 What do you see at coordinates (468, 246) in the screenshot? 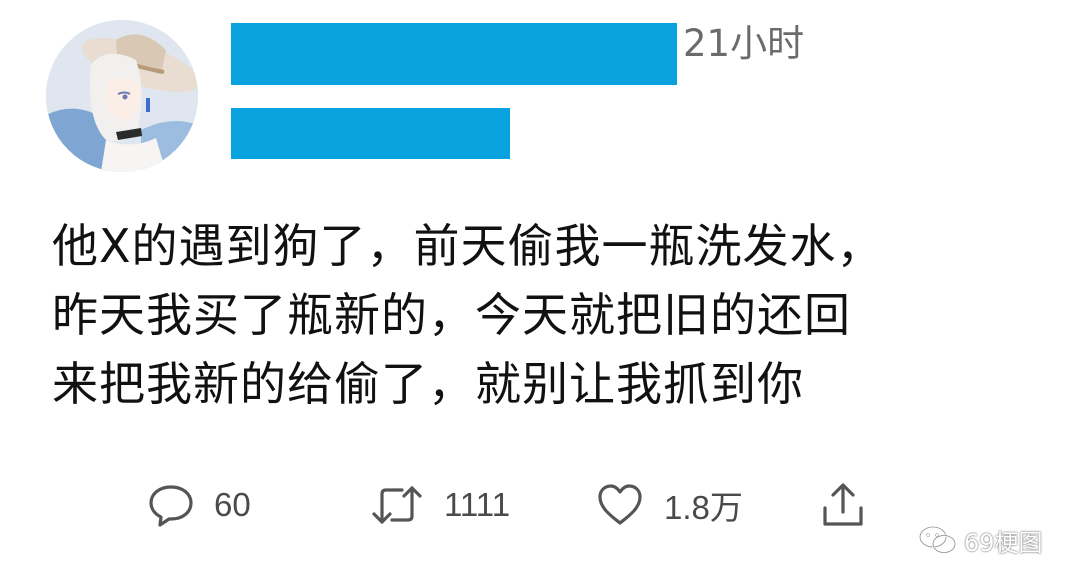
I see `tweet-line: 他X的遇到狗了，前天偷我一瓶洗发水，` at bounding box center [468, 246].